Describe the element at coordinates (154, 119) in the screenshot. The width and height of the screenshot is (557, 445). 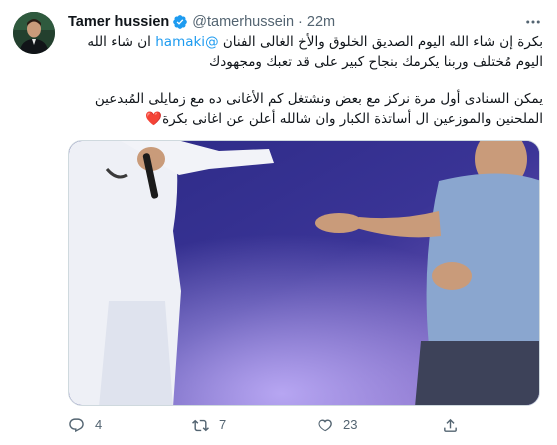
I see `heart-emoji: ❤️` at that location.